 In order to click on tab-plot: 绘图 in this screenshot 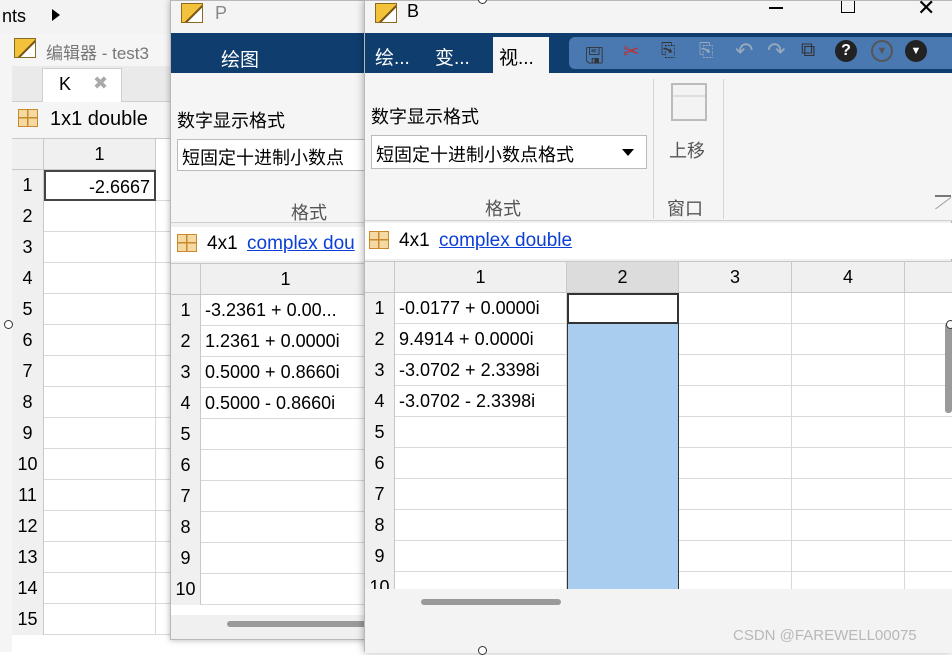, I will do `click(240, 58)`.